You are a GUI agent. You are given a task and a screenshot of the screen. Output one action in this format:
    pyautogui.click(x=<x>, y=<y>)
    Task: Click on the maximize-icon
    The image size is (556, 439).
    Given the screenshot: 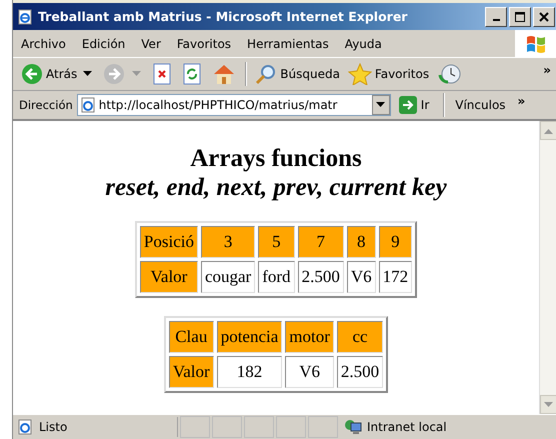 What is the action you would take?
    pyautogui.click(x=520, y=16)
    